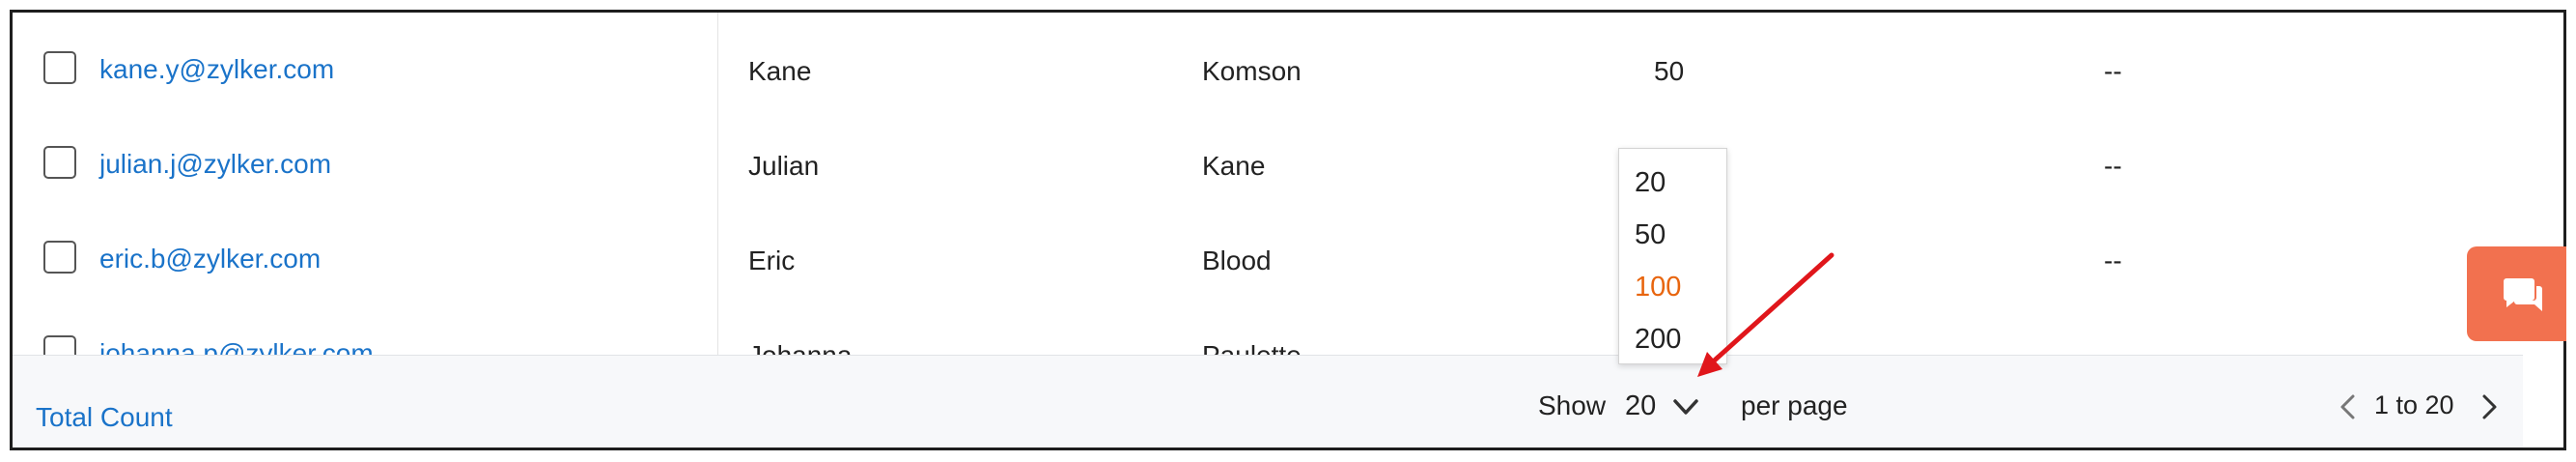 The width and height of the screenshot is (2576, 462). Describe the element at coordinates (215, 164) in the screenshot. I see `email-link: julian.j@zylker.com` at that location.